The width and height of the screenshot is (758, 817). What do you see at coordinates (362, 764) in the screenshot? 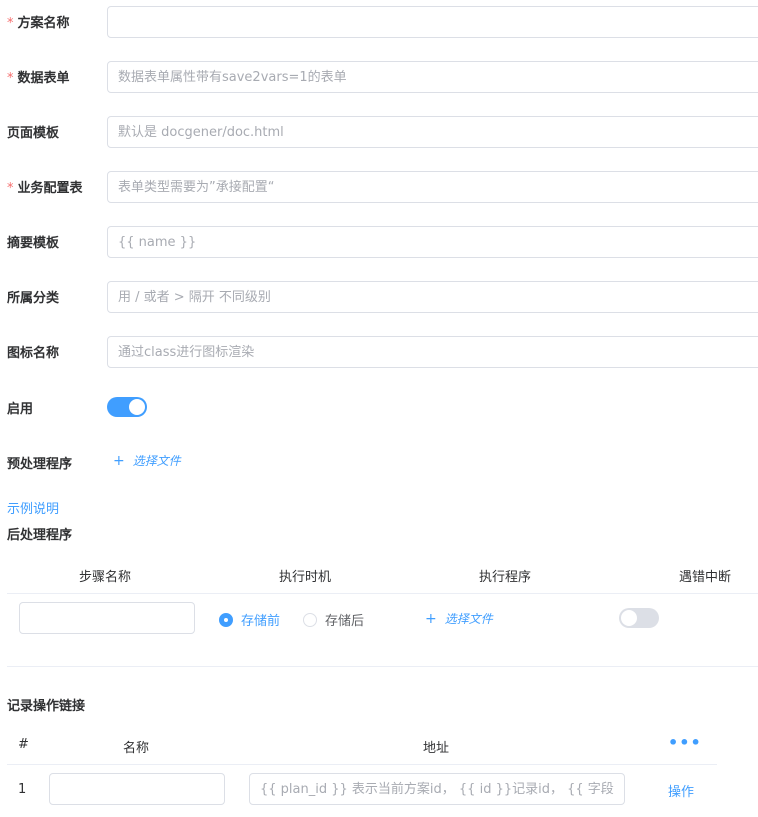
I see `links-header-divider` at bounding box center [362, 764].